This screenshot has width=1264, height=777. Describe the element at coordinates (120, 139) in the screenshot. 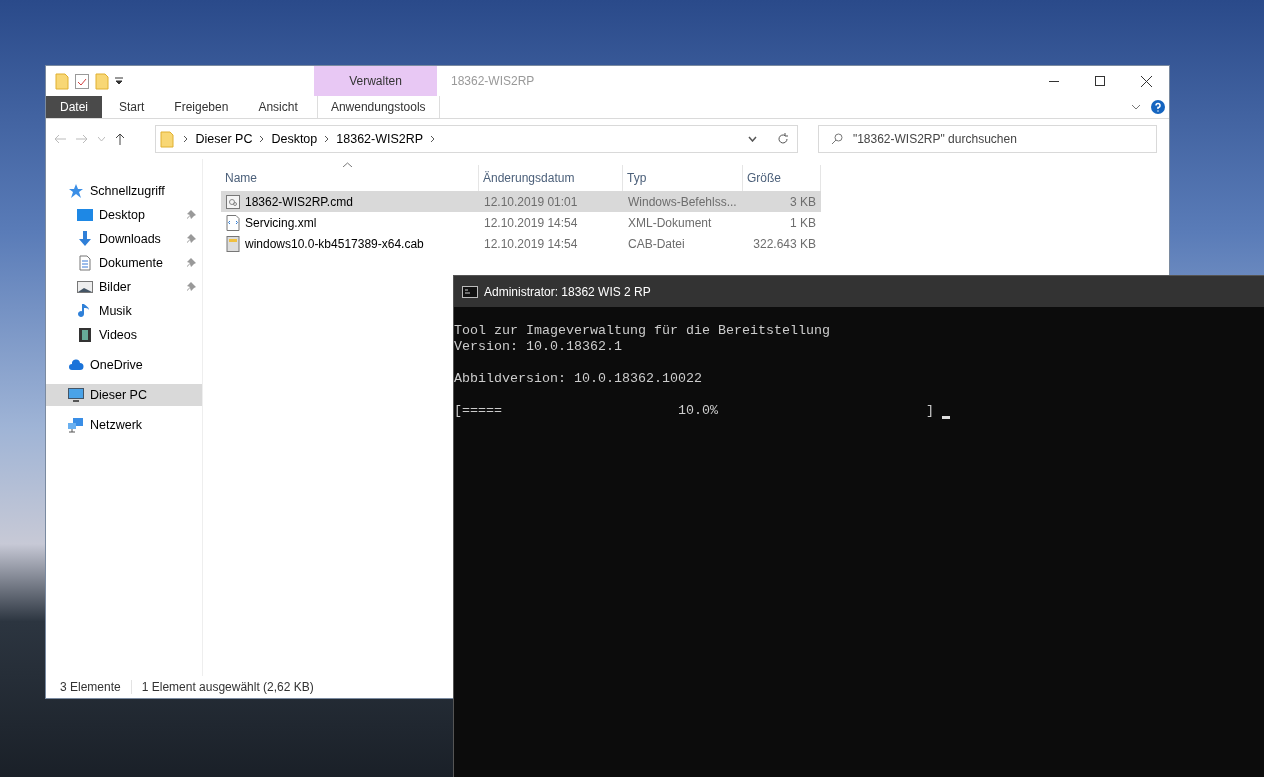

I see `up-arrow-icon` at that location.